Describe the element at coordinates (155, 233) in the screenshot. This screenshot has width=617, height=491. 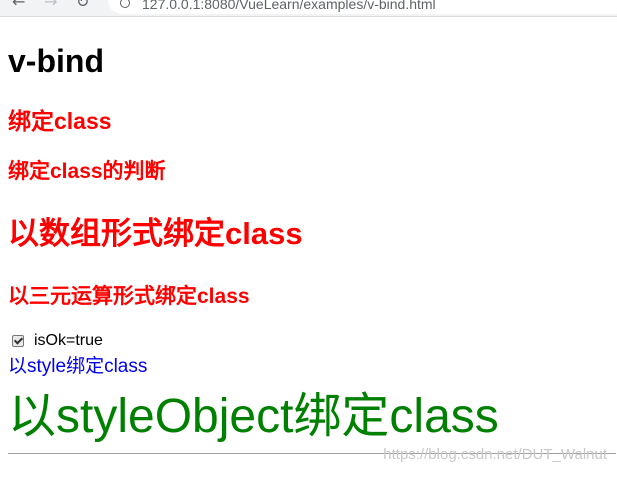
I see `heading-array-class: 以数组形式绑定class` at that location.